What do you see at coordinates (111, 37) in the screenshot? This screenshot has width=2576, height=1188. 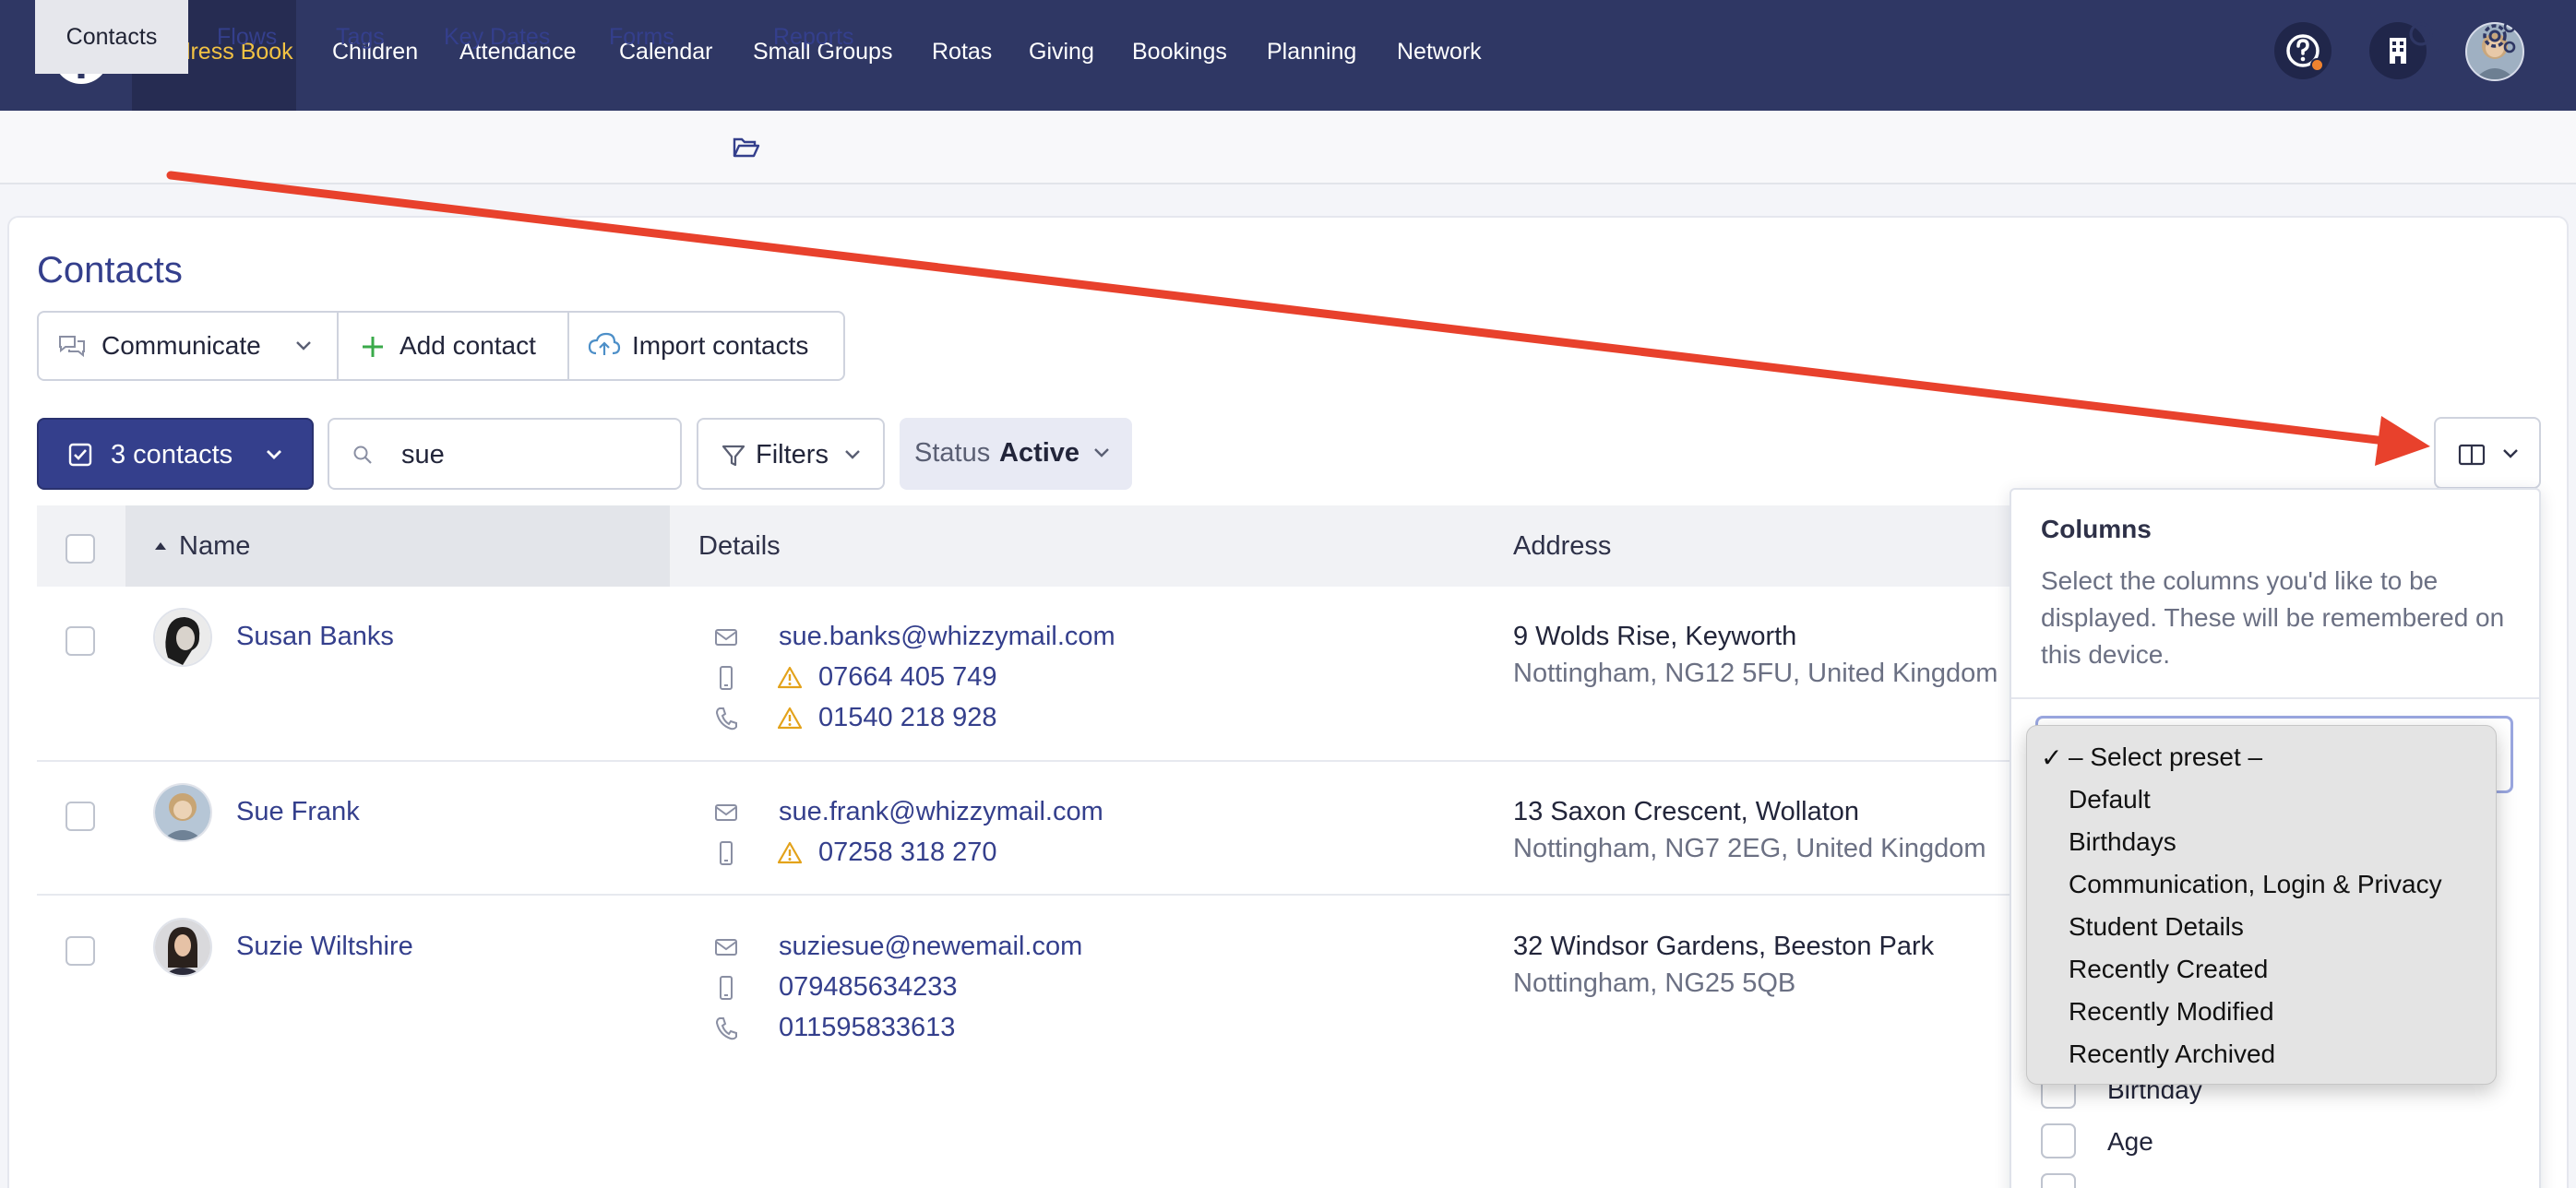 I see `tab-contacts: Contacts` at bounding box center [111, 37].